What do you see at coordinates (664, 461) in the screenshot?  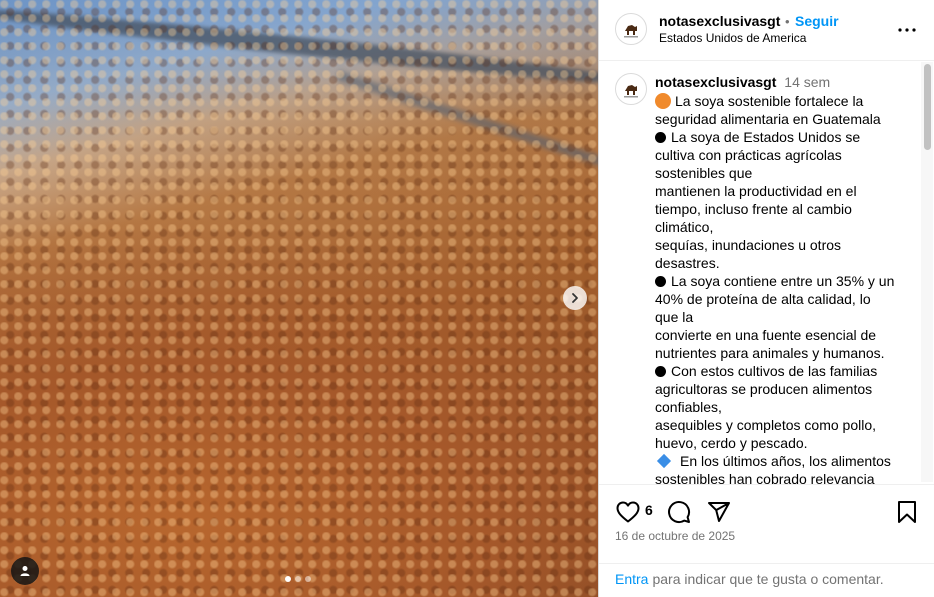 I see `blue-diamond-icon` at bounding box center [664, 461].